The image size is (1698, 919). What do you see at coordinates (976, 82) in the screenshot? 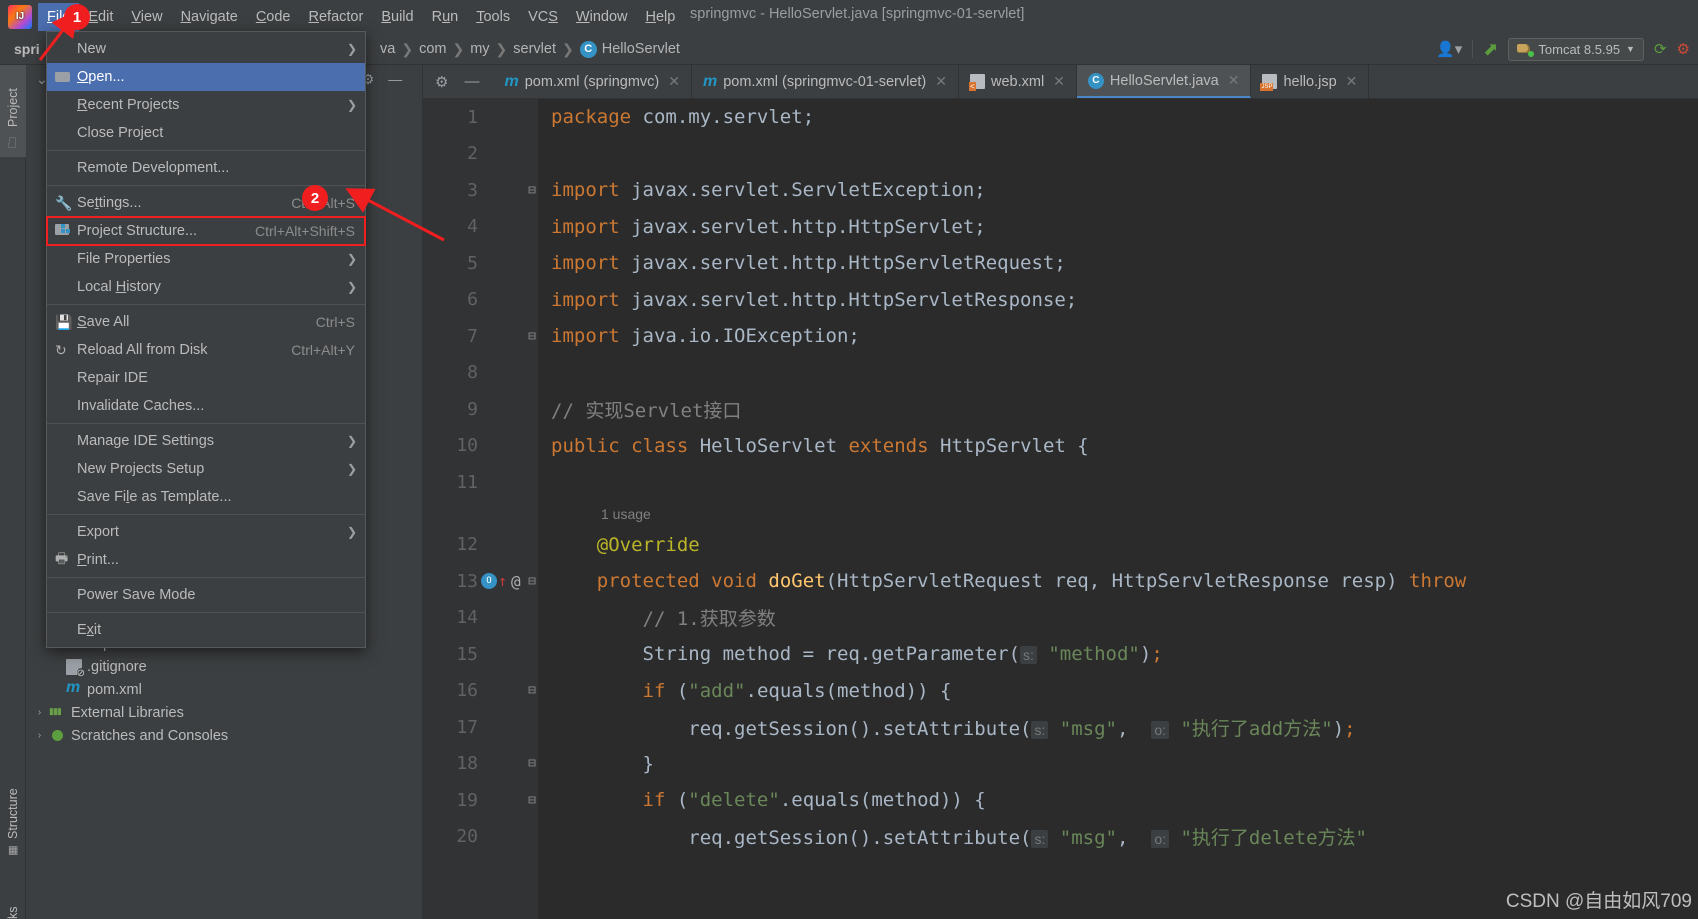
I see `xml-file-icon` at bounding box center [976, 82].